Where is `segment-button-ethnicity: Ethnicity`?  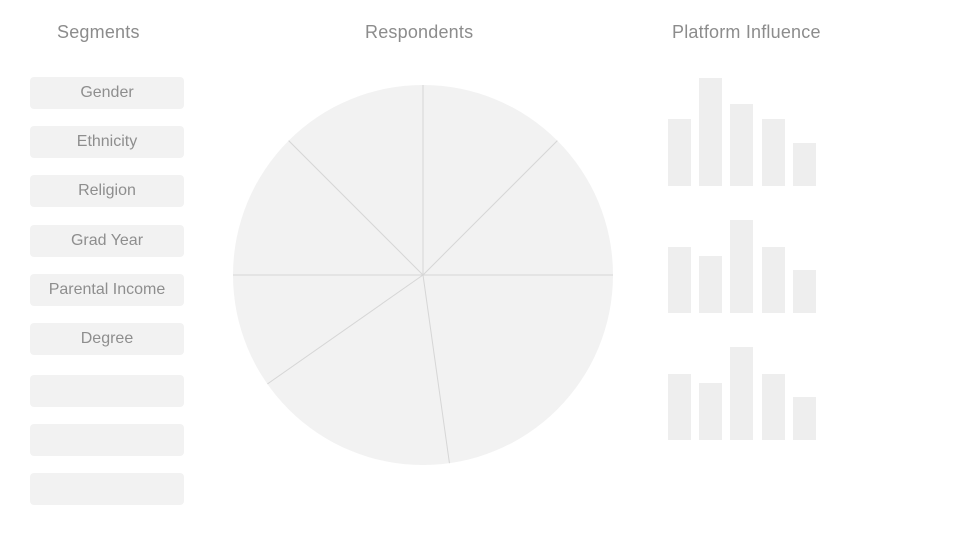 segment-button-ethnicity: Ethnicity is located at coordinates (107, 142).